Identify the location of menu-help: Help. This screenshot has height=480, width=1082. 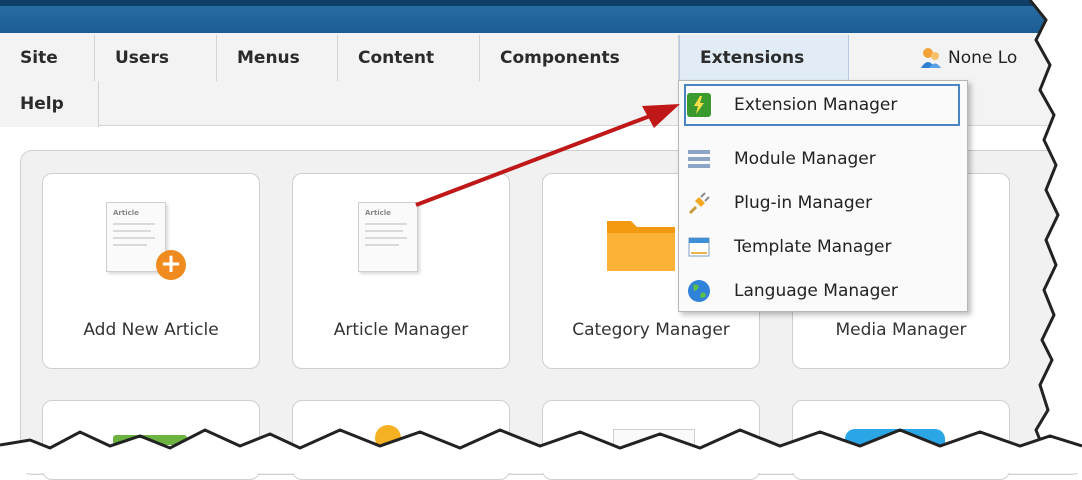
(49, 104).